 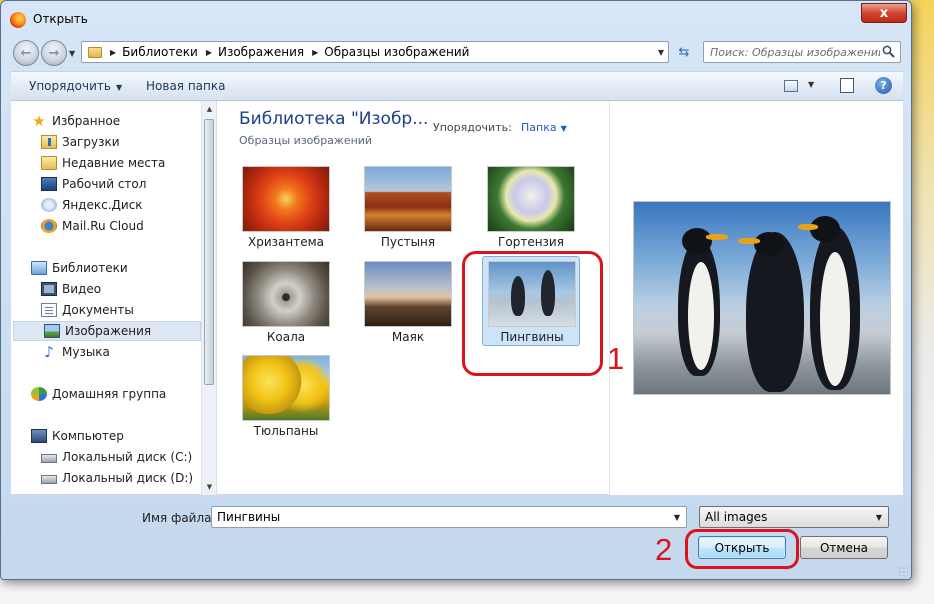 I want to click on nav-disk-c: Локальный диск (C:), so click(x=106, y=457).